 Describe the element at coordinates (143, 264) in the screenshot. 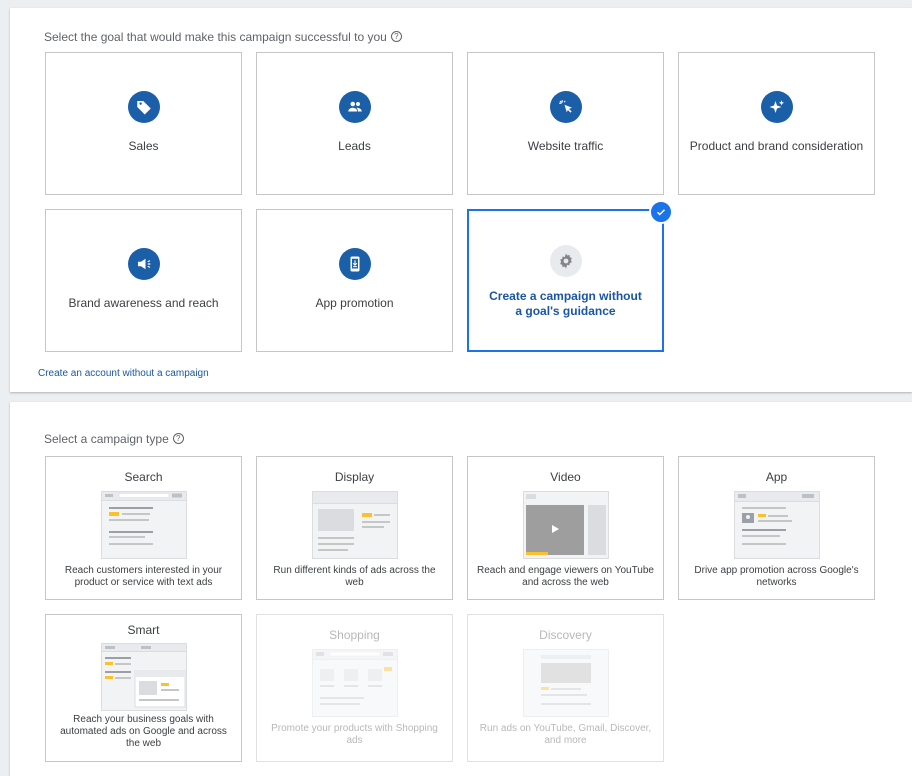

I see `megaphone-icon` at that location.